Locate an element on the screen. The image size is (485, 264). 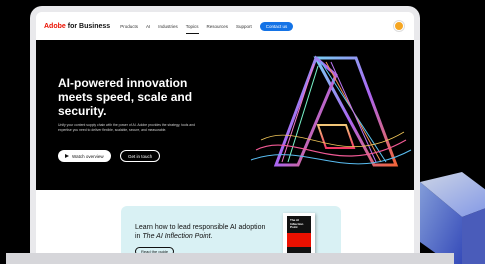
glass-cube-decoration is located at coordinates (452, 218).